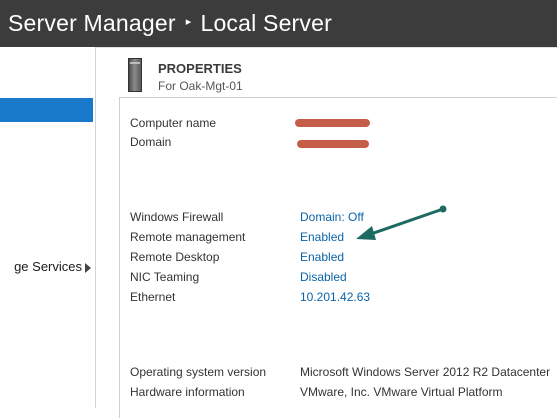 The height and width of the screenshot is (418, 557). What do you see at coordinates (333, 144) in the screenshot?
I see `domain-redaction` at bounding box center [333, 144].